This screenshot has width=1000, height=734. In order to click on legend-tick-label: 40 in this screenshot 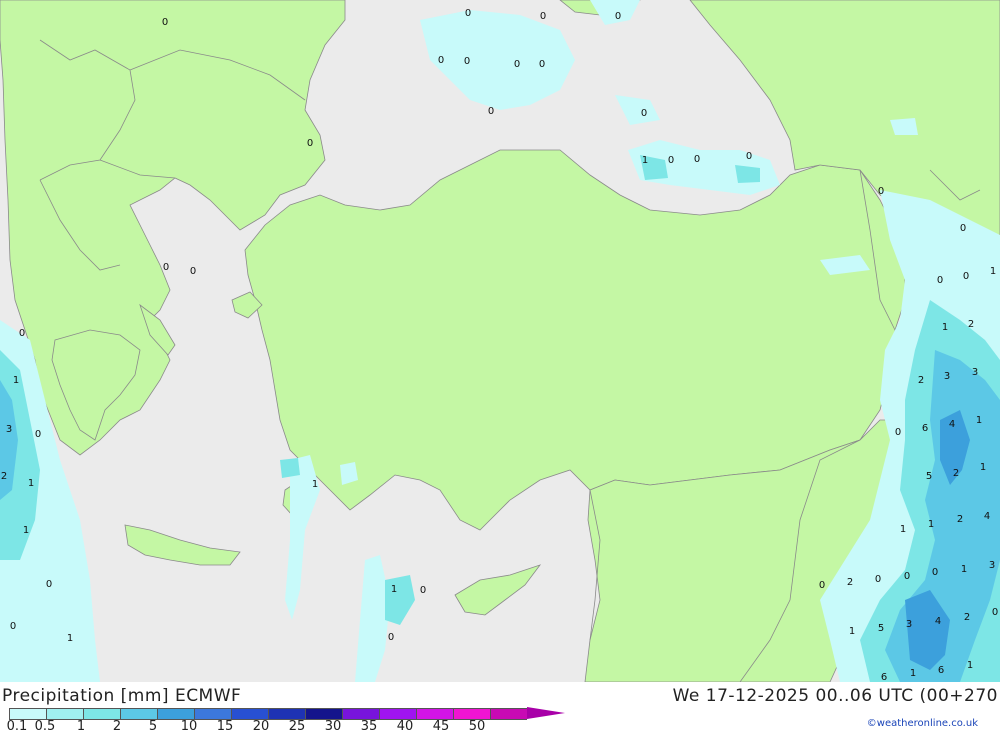, I will do `click(405, 726)`.